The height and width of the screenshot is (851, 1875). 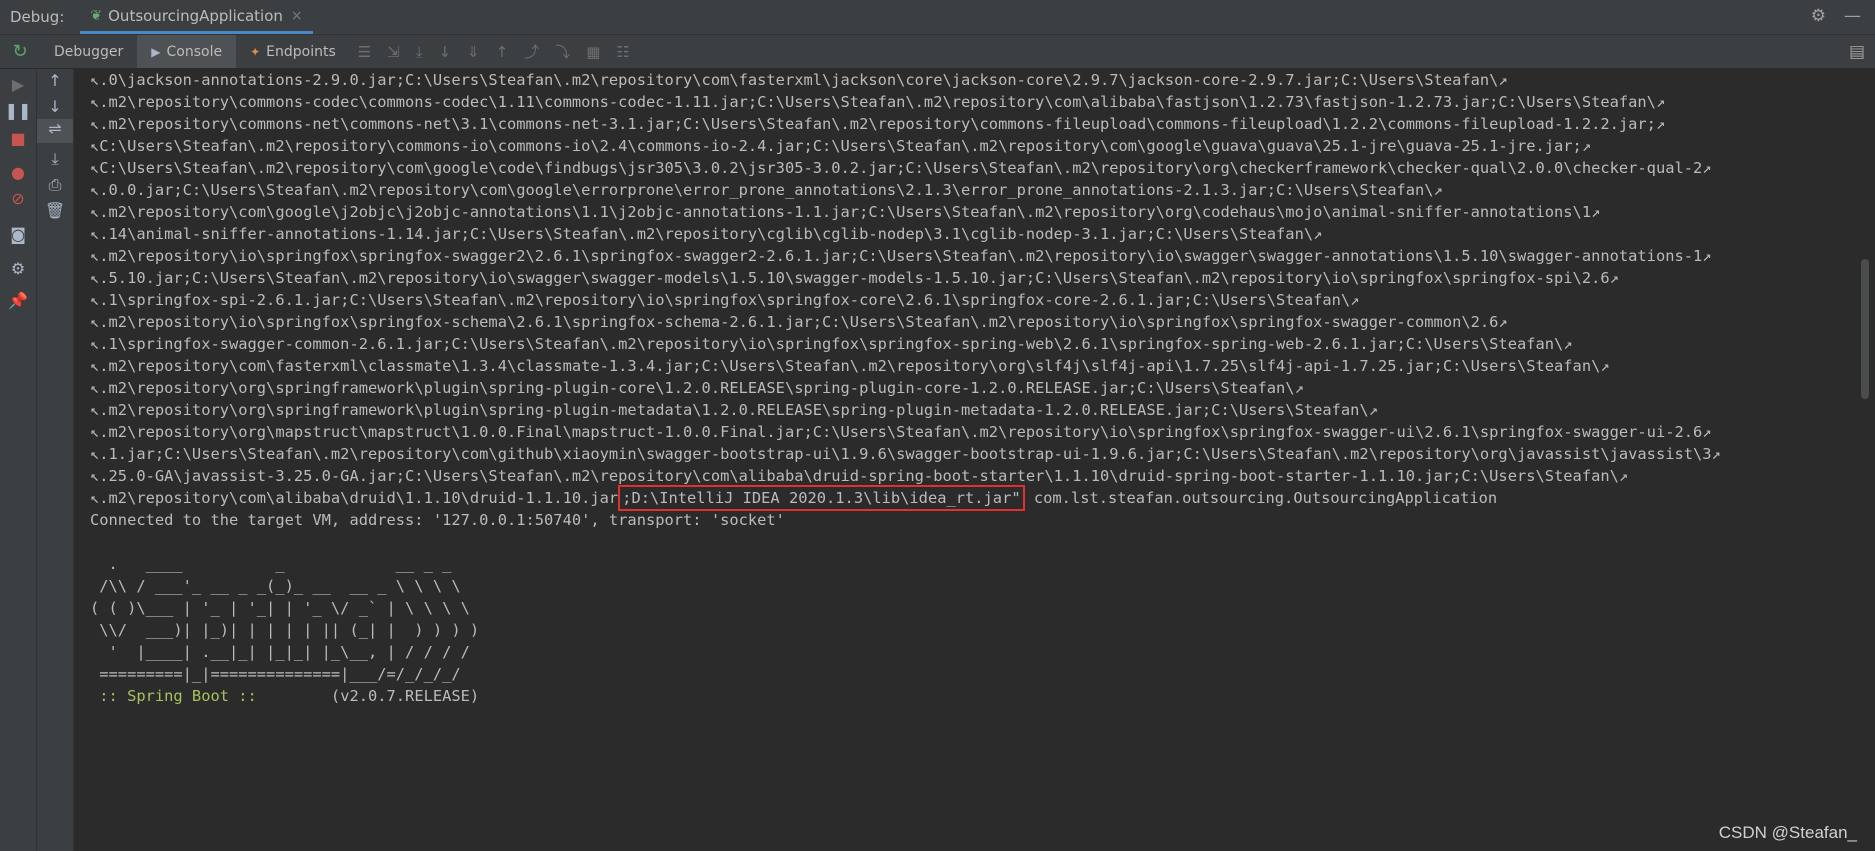 I want to click on layout-settings-icon: ▤, so click(x=1857, y=52).